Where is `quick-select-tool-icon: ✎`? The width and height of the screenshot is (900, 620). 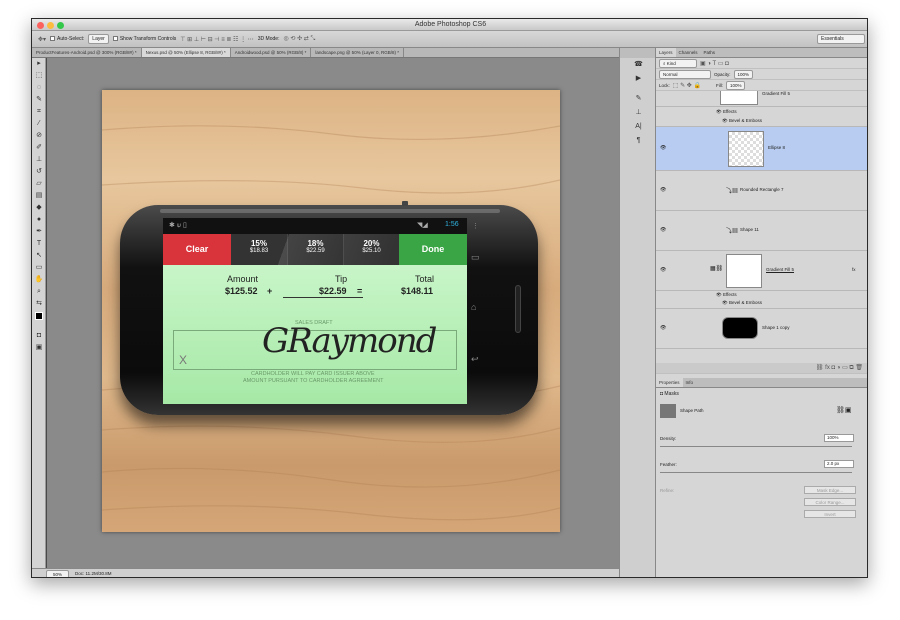 quick-select-tool-icon: ✎ is located at coordinates (39, 100).